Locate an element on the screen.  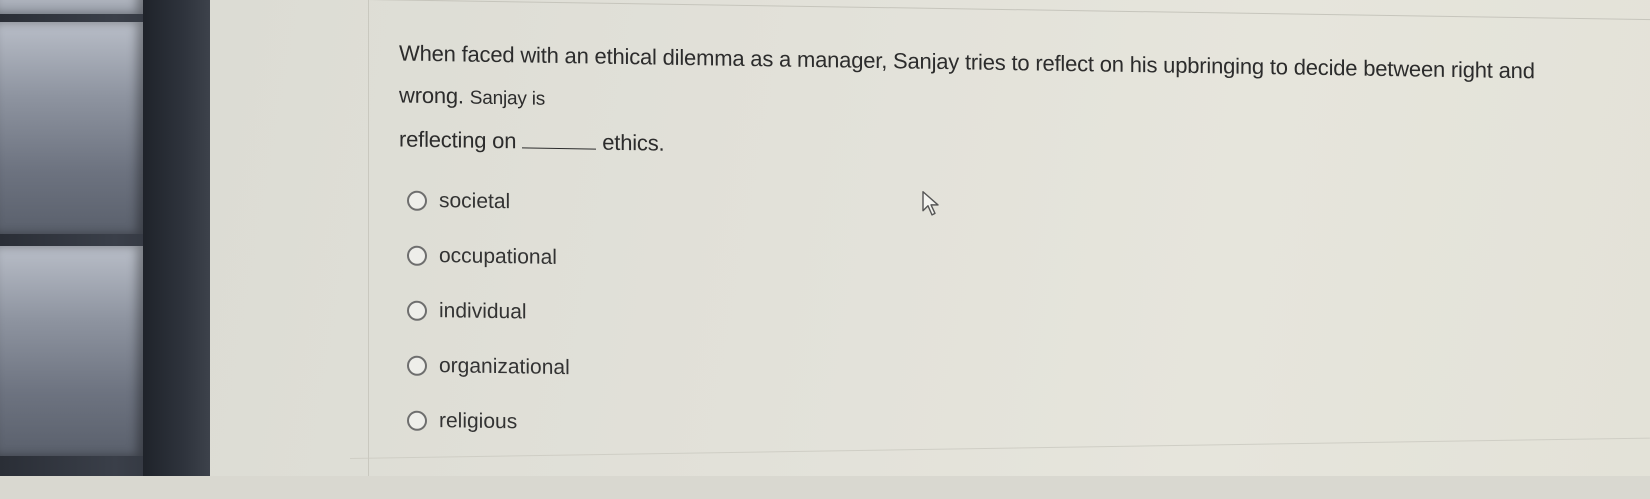
answer-option-occupational: occupational is located at coordinates (488, 257).